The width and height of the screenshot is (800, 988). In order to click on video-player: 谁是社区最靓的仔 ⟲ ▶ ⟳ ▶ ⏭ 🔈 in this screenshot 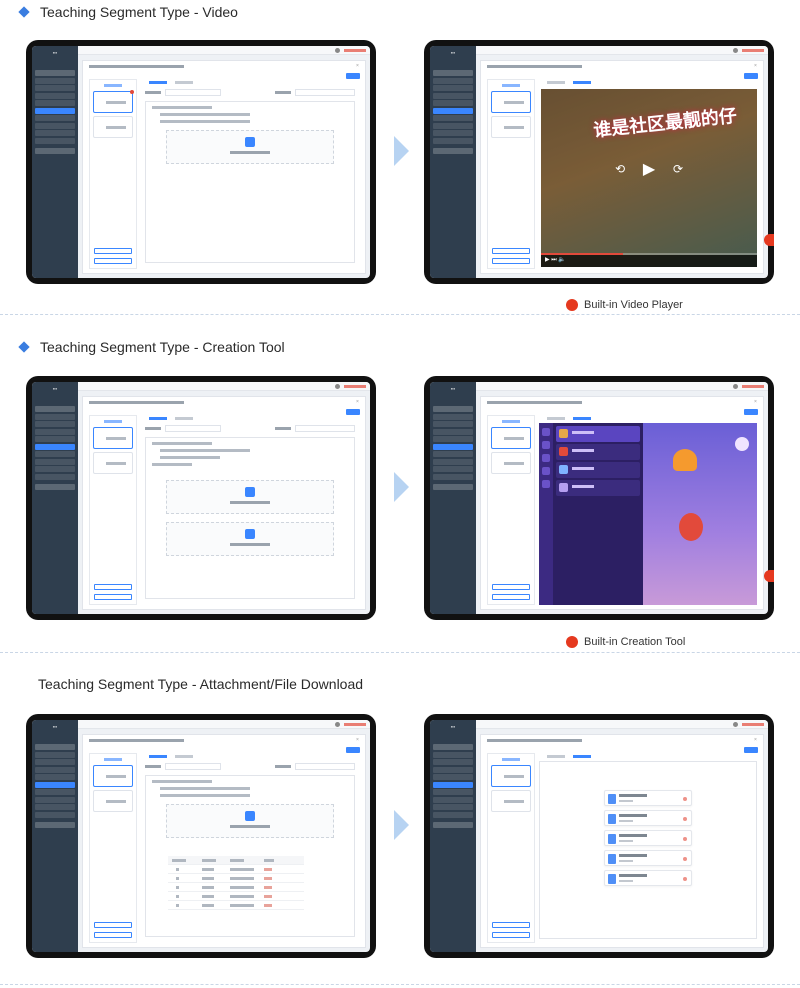, I will do `click(649, 178)`.